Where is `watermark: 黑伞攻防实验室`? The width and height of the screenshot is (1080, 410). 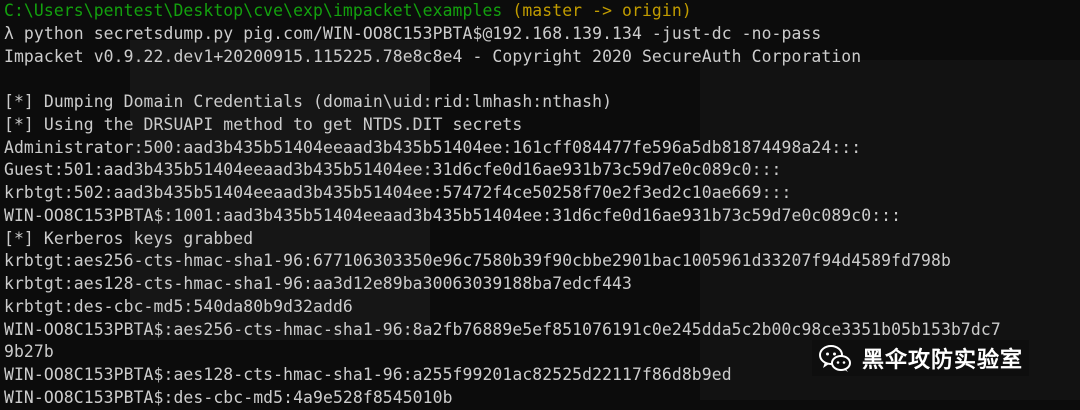
watermark: 黑伞攻防实验室 is located at coordinates (921, 358).